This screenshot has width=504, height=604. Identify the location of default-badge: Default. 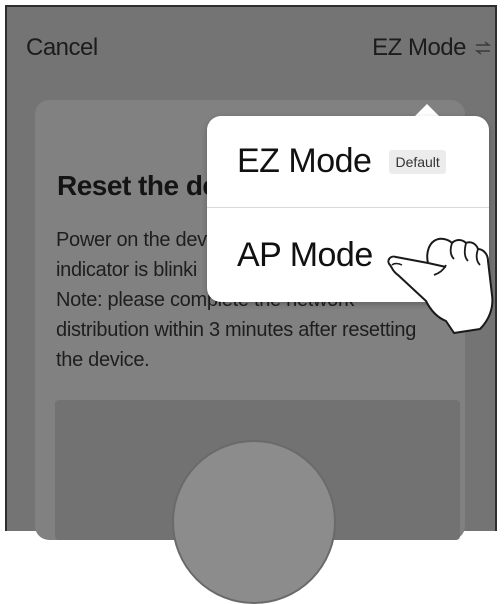
(417, 161).